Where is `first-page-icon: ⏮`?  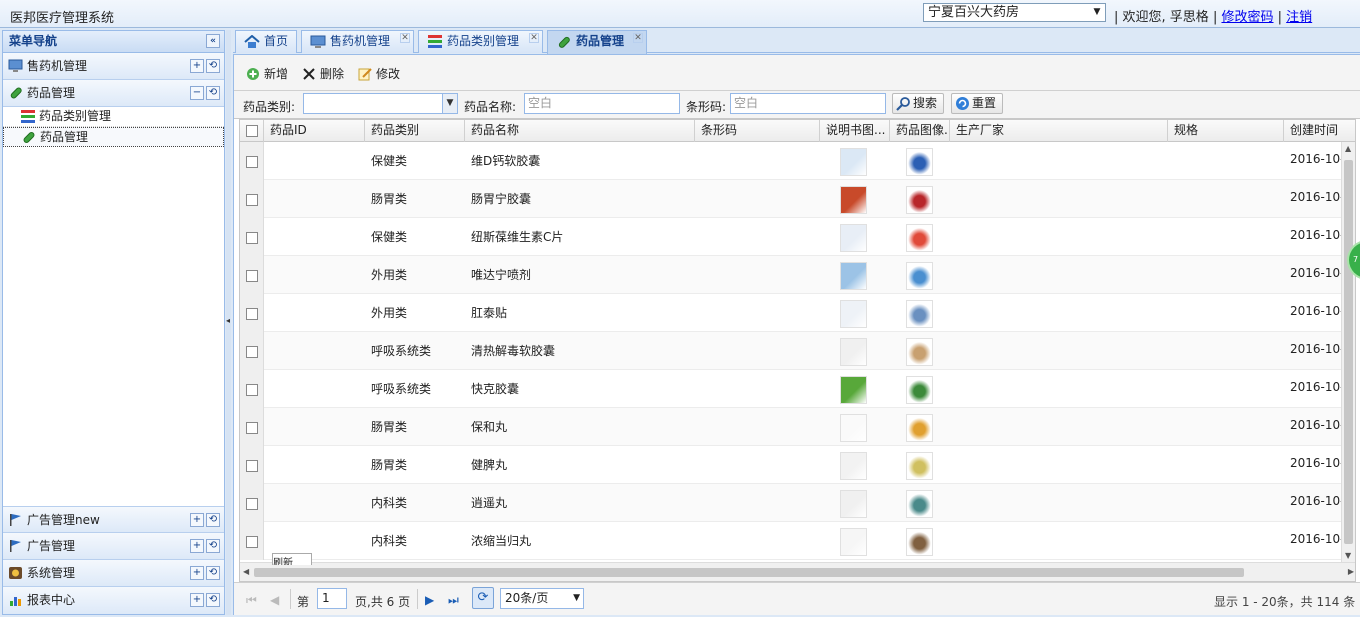 first-page-icon: ⏮ is located at coordinates (251, 600).